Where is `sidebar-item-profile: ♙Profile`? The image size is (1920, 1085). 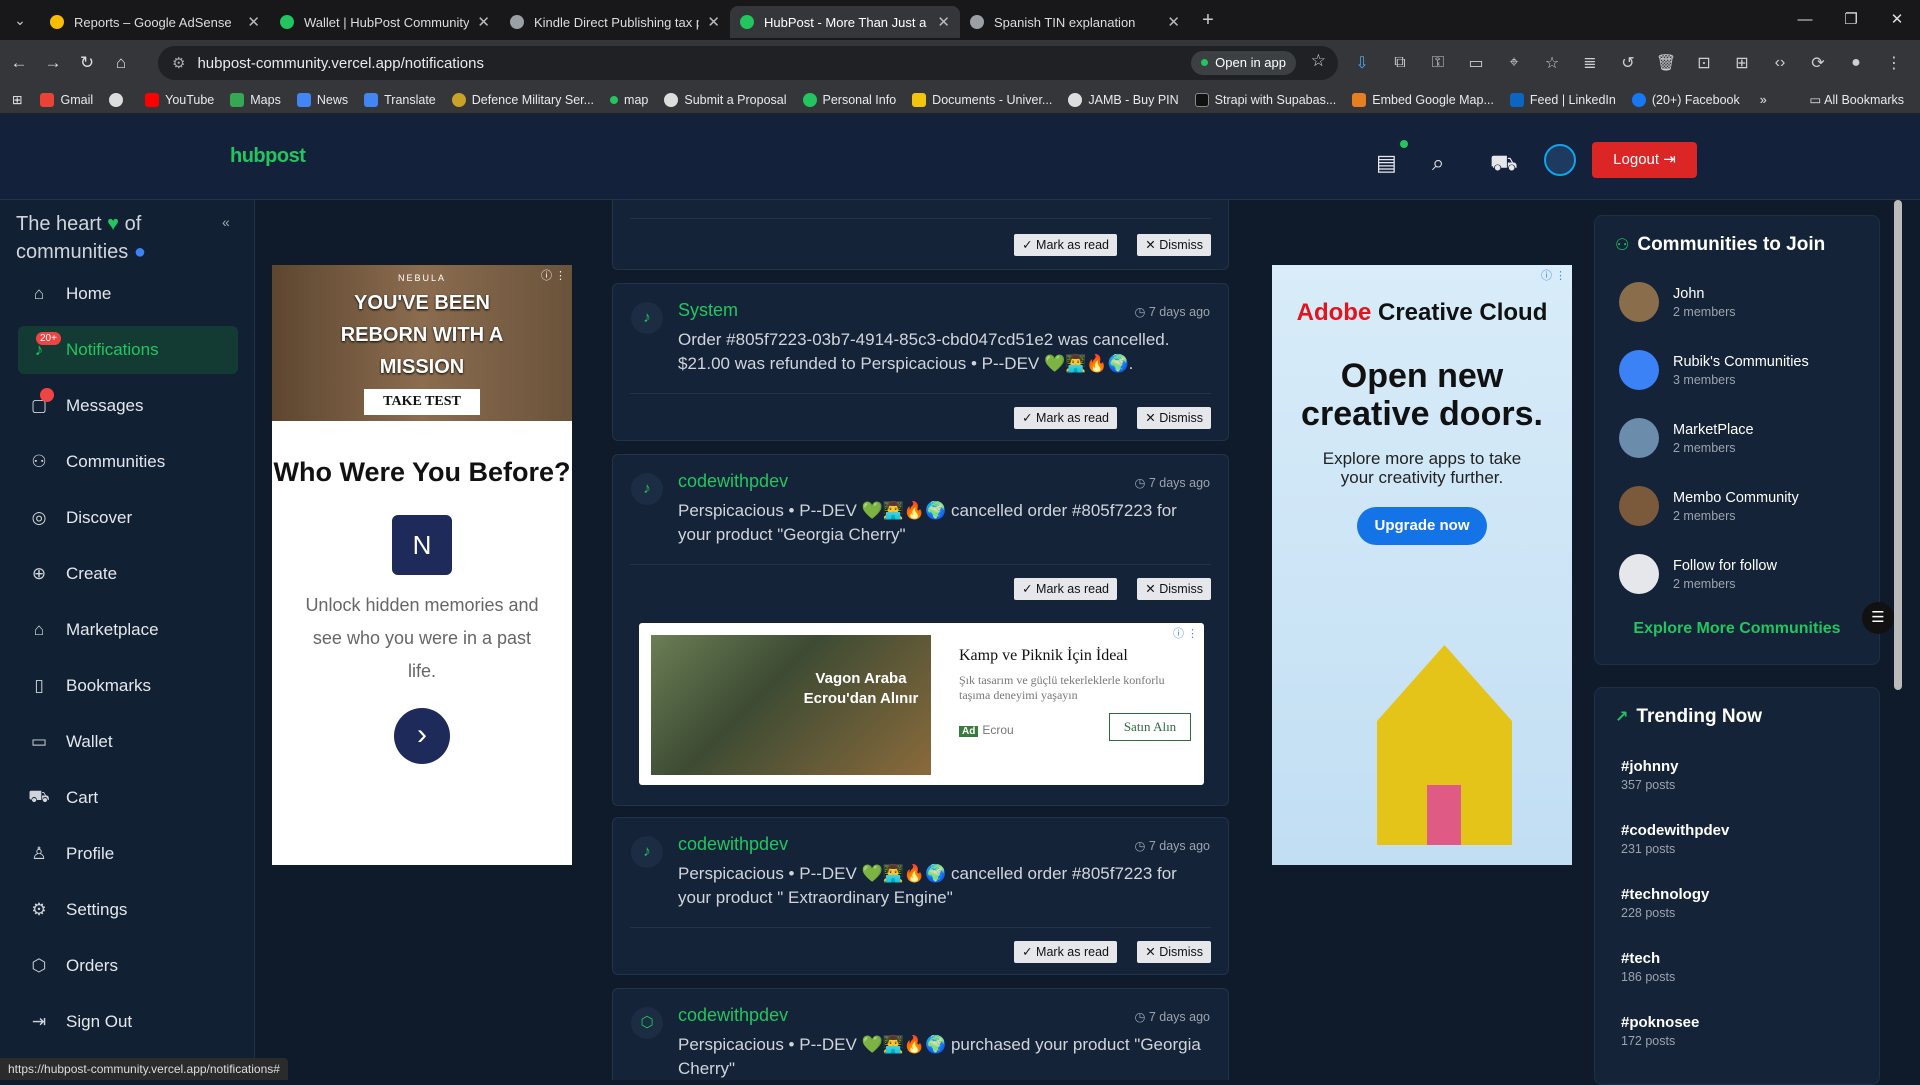 sidebar-item-profile: ♙Profile is located at coordinates (128, 854).